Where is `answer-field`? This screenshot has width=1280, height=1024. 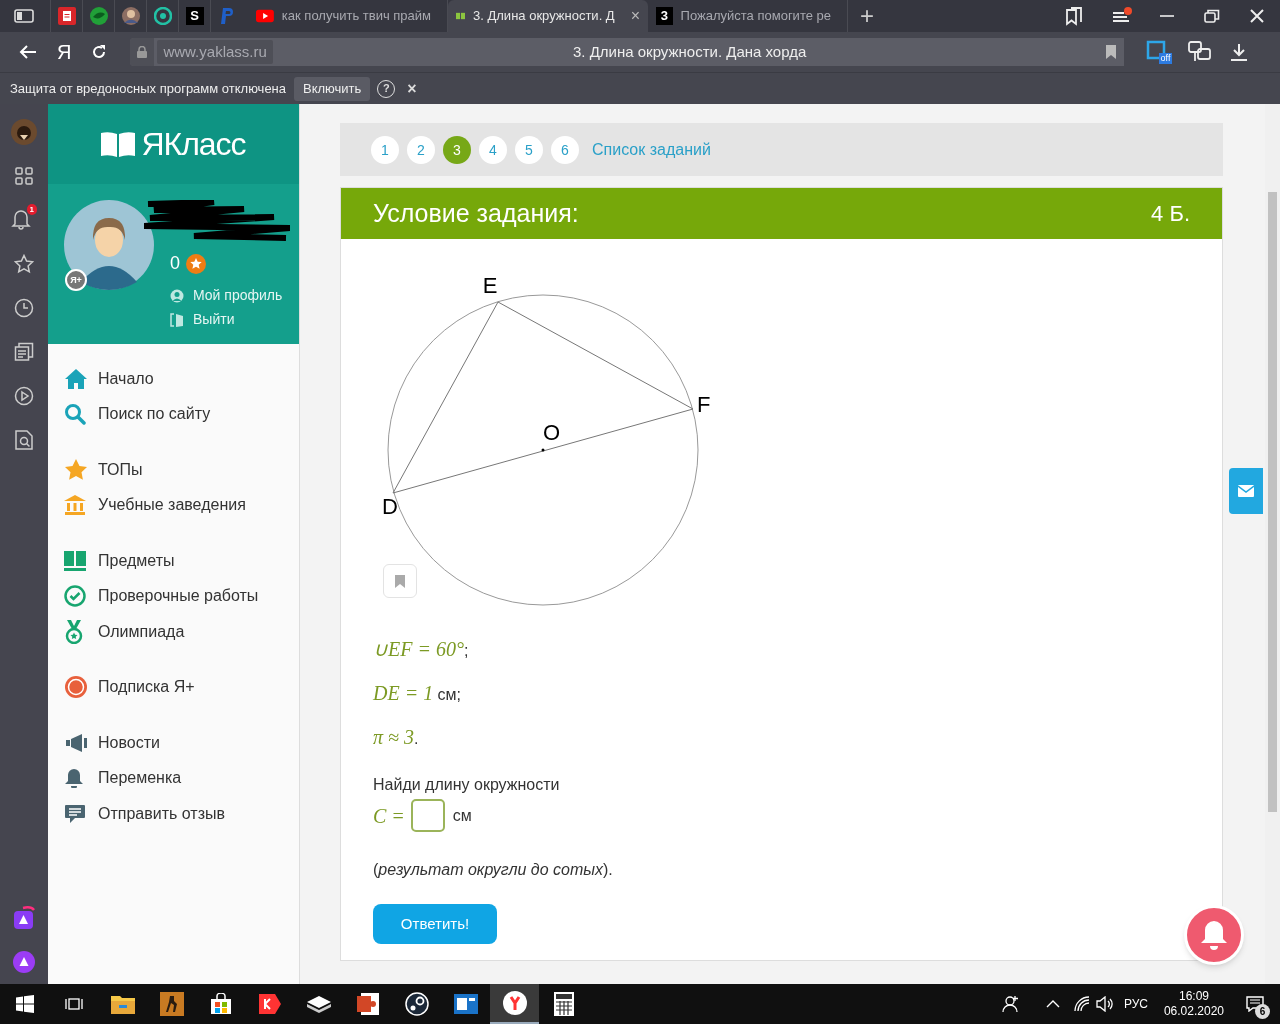
answer-field is located at coordinates (427, 815).